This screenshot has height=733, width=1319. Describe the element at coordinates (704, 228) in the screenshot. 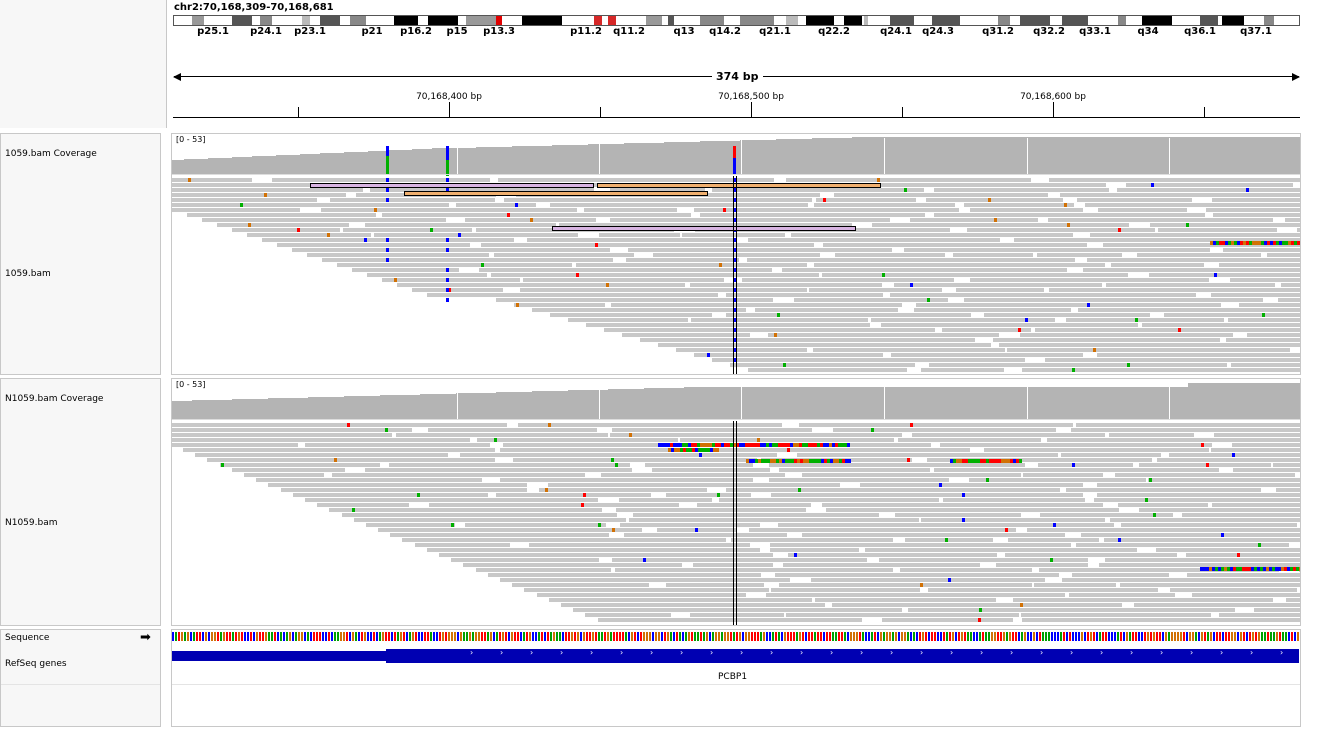

I see `supplementary-read` at that location.